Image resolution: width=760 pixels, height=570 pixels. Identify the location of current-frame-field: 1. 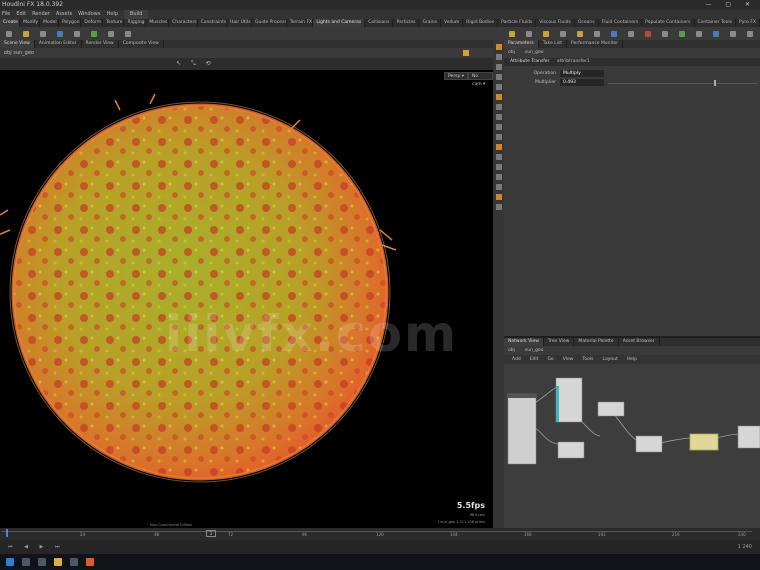
(211, 533).